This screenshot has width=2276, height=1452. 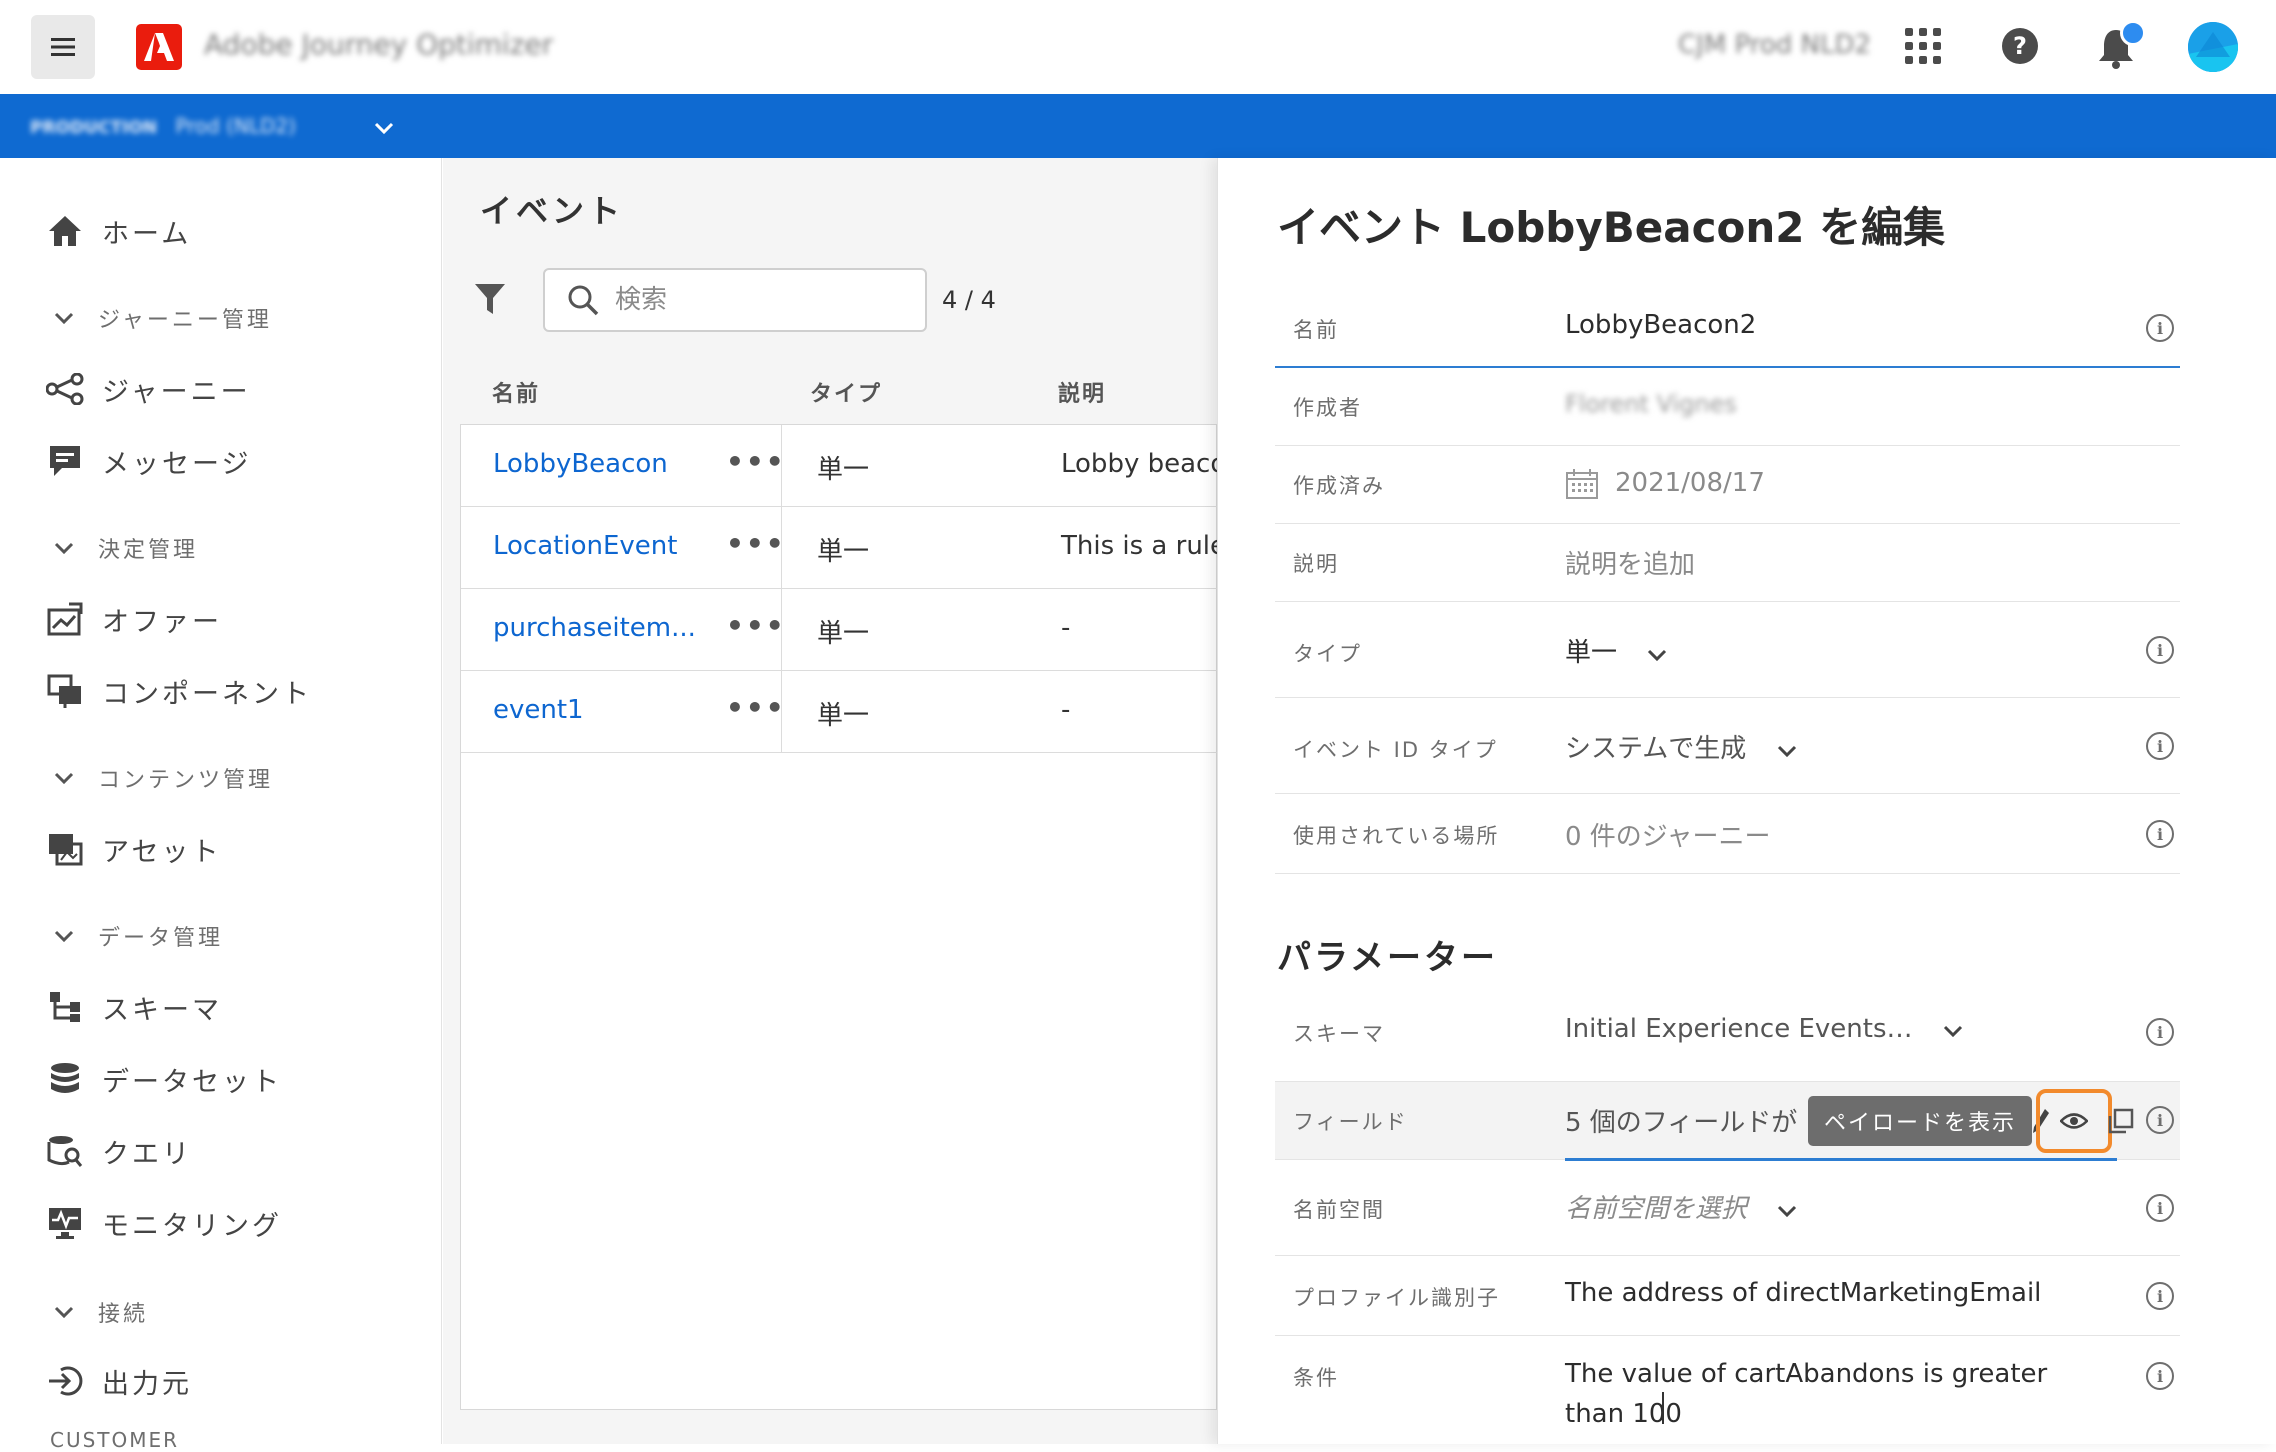 What do you see at coordinates (118, 1151) in the screenshot?
I see `nav-item-queries: クエリ` at bounding box center [118, 1151].